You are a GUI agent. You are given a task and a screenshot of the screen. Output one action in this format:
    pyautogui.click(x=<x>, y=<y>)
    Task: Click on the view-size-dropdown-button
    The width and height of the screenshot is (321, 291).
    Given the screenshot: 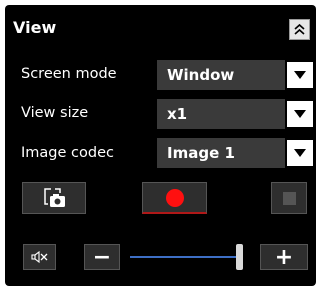 What is the action you would take?
    pyautogui.click(x=300, y=114)
    